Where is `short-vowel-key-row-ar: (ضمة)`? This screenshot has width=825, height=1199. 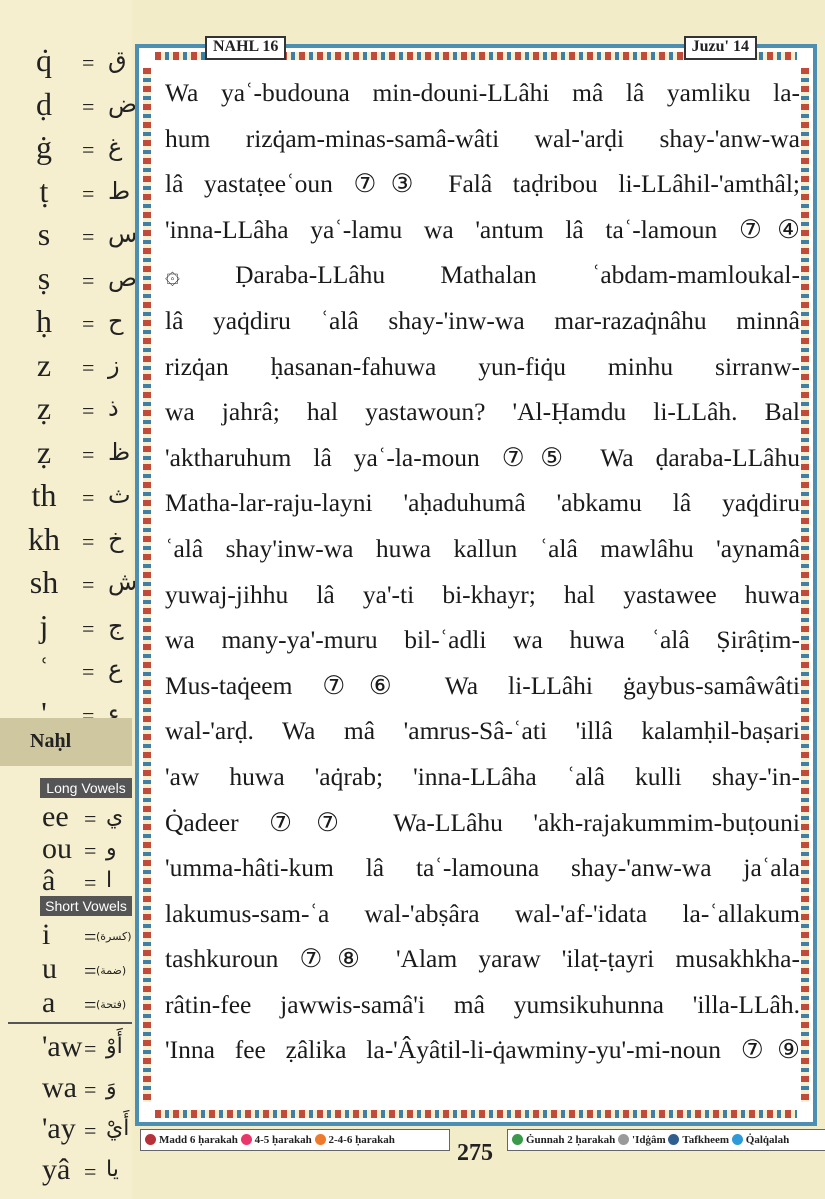
short-vowel-key-row-ar: (ضمة) is located at coordinates (111, 970).